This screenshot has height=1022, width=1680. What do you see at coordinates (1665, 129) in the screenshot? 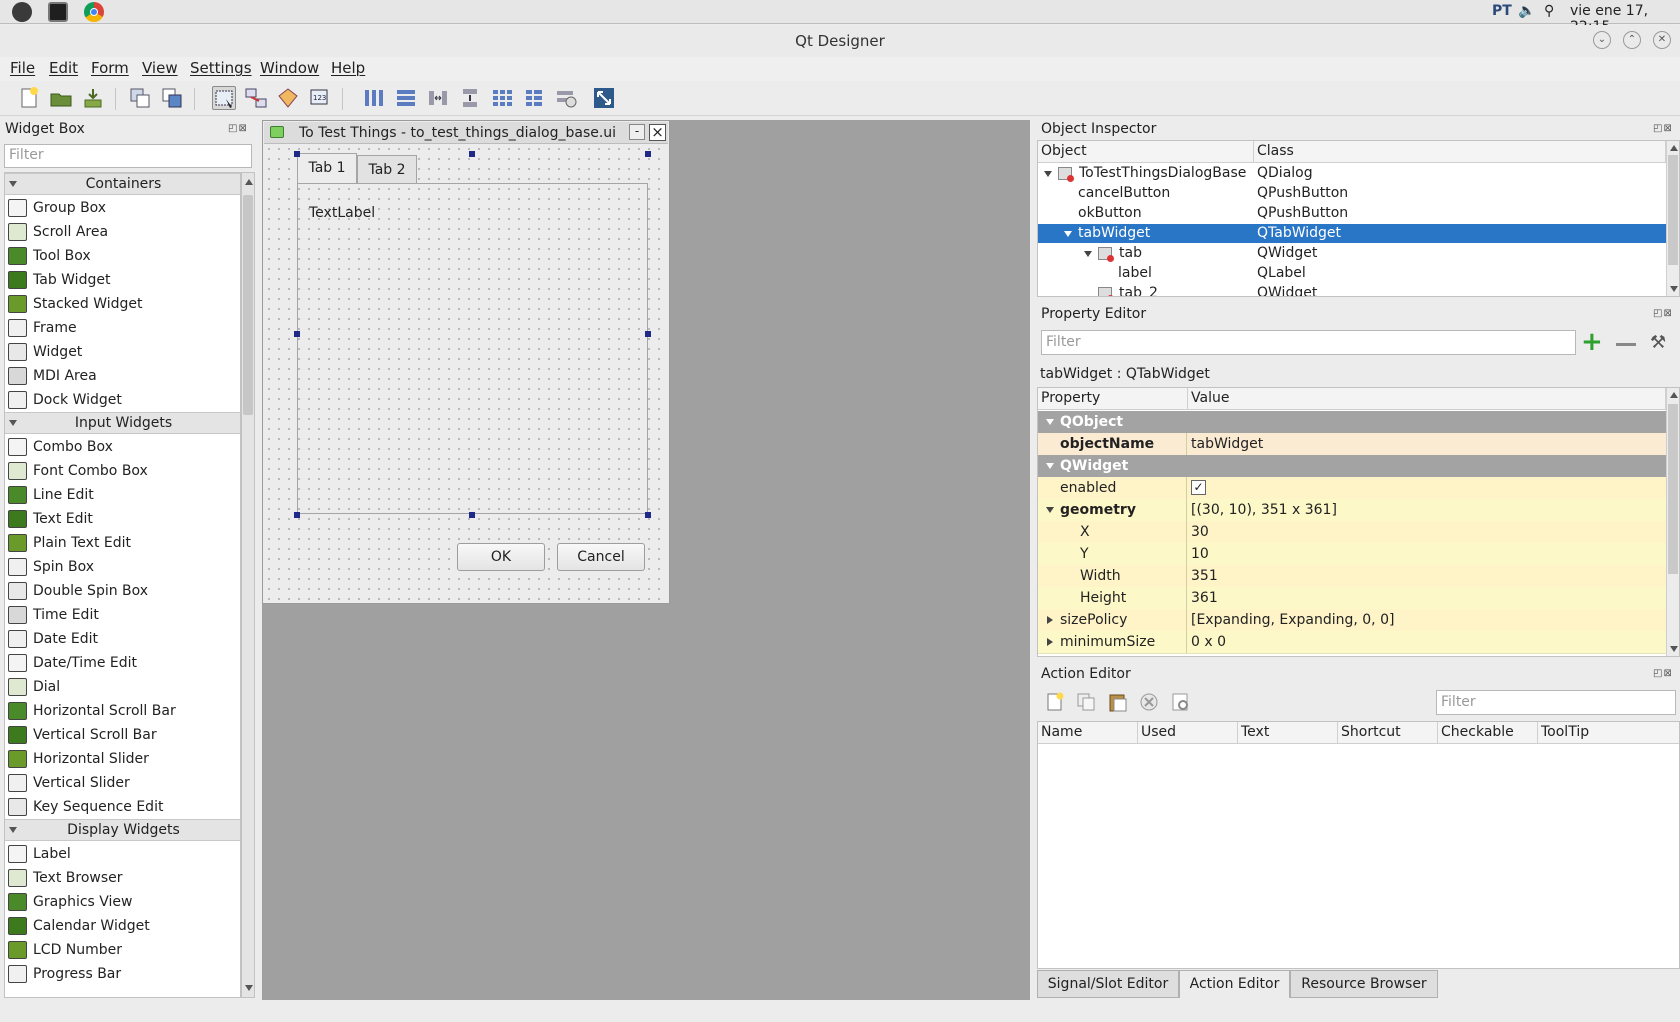
I see `object-inspector-float-close: ◰⊠` at bounding box center [1665, 129].